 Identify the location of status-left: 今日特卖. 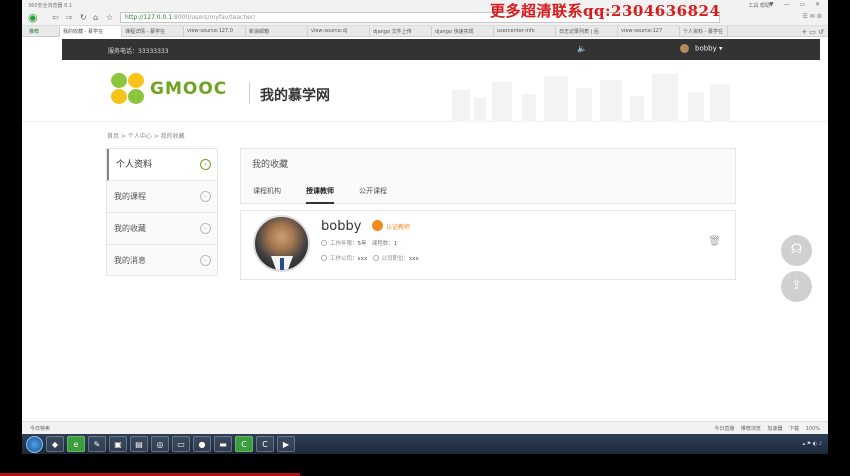
(40, 428).